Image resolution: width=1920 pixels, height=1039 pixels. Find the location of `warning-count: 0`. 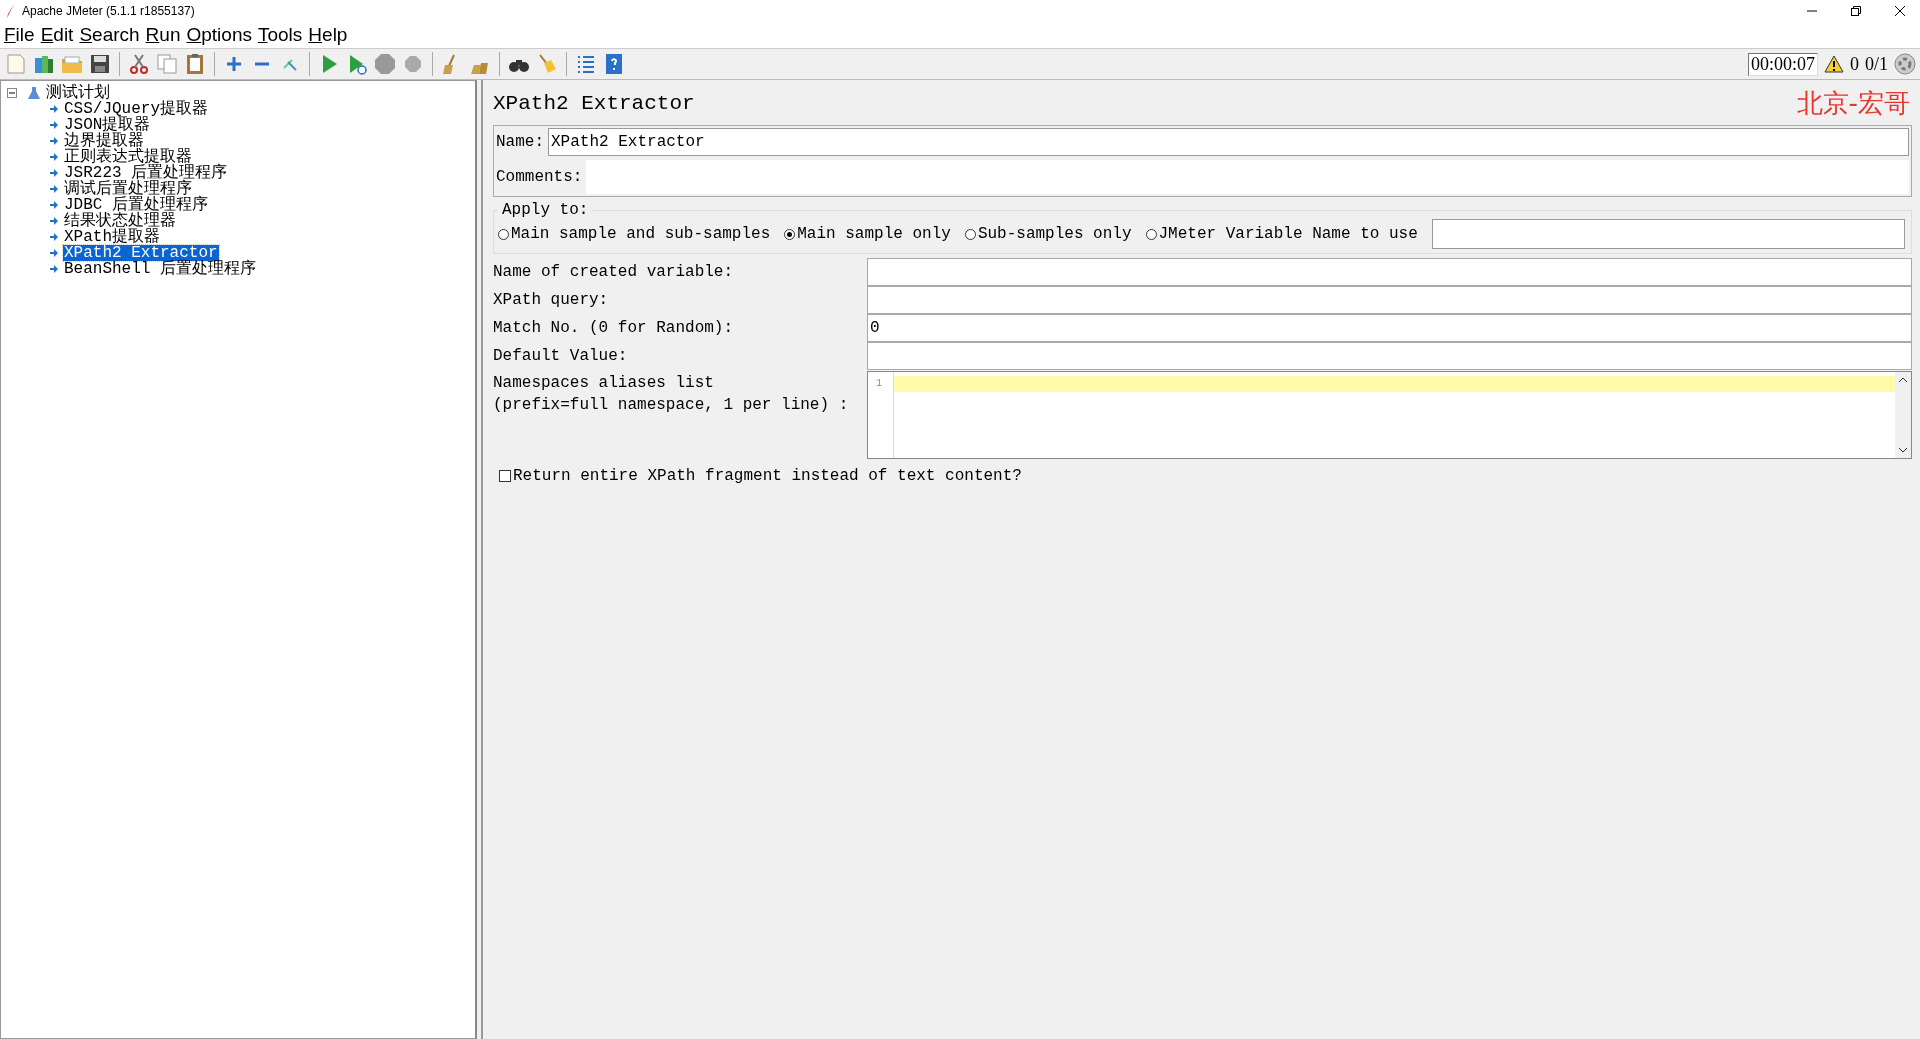

warning-count: 0 is located at coordinates (1854, 64).